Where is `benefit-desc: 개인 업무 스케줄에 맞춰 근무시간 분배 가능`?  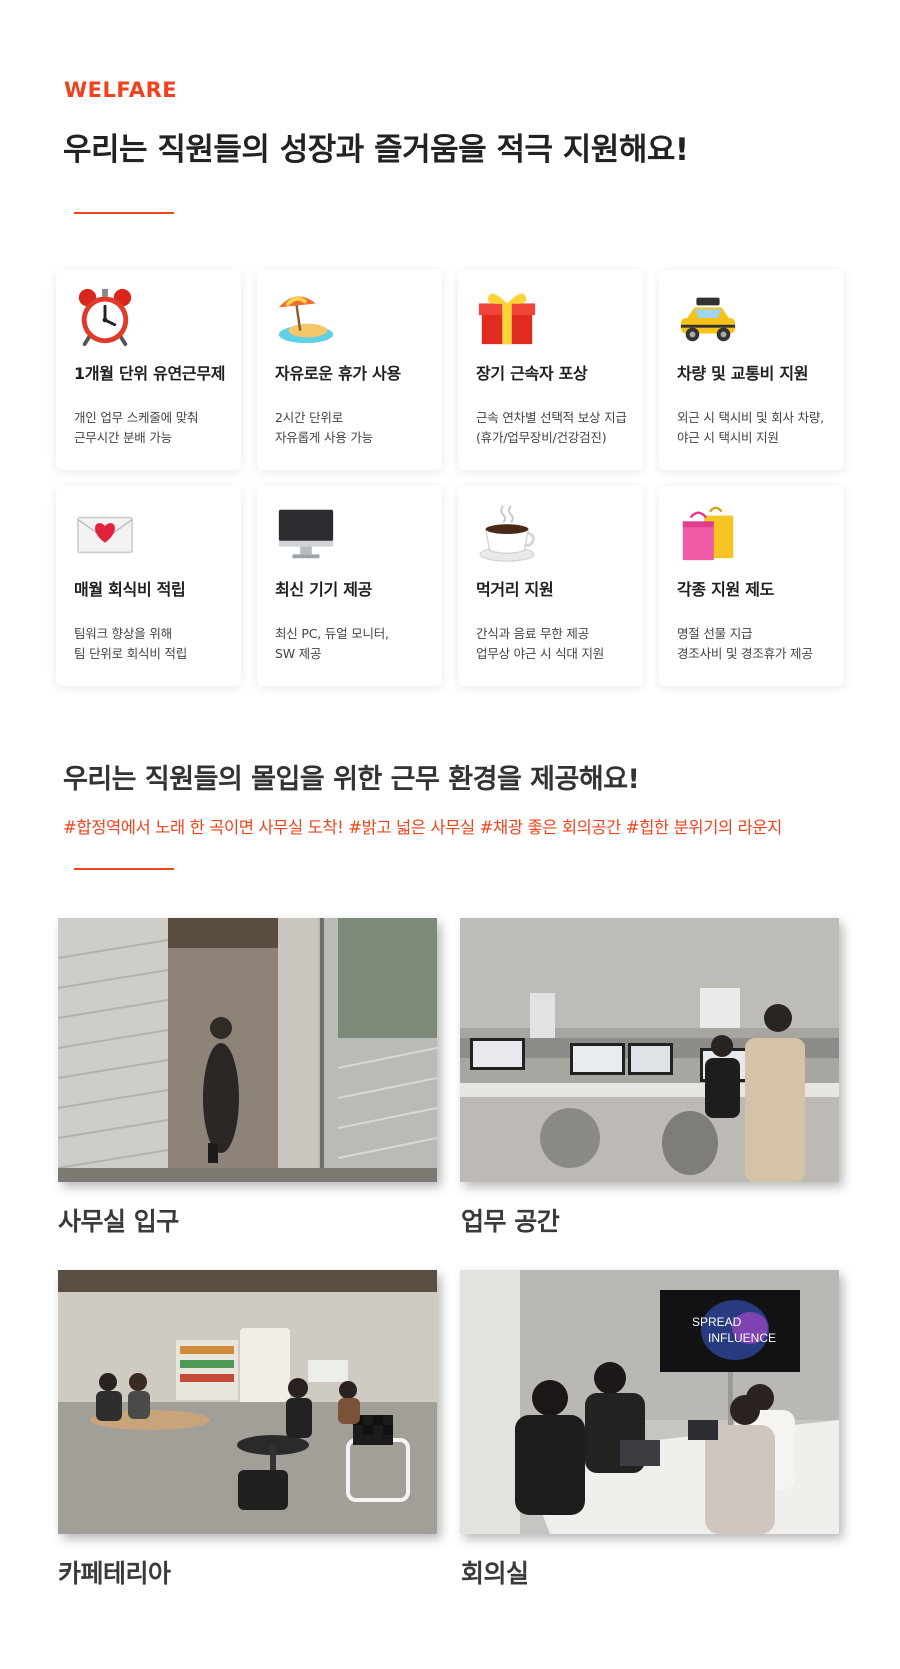
benefit-desc: 개인 업무 스케줄에 맞춰 근무시간 분배 가능 is located at coordinates (136, 428).